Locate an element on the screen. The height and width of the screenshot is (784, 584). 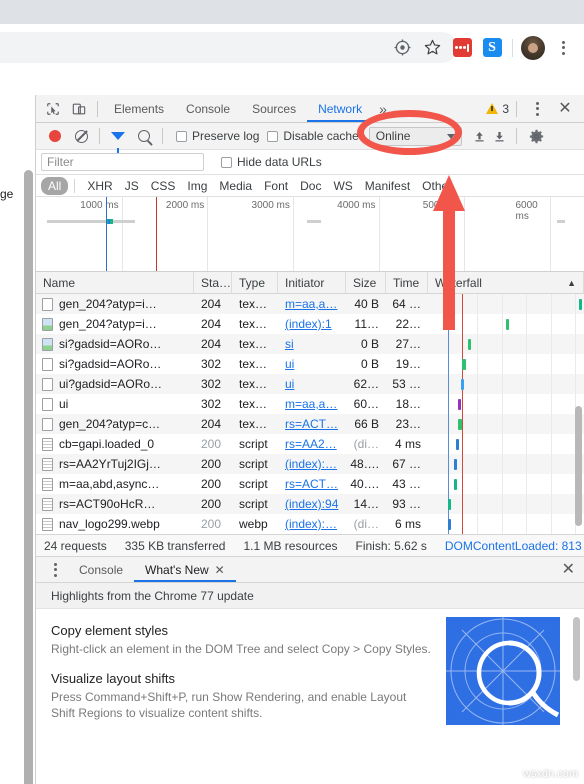
column-header-initiator: Initiator is located at coordinates (312, 282).